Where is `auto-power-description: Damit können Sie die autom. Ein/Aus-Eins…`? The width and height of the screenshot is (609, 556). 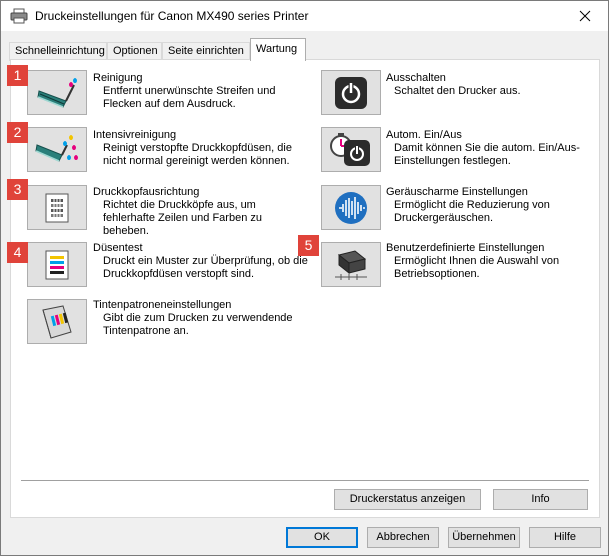
auto-power-description: Damit können Sie die autom. Ein/Aus-Eins… is located at coordinates (487, 154).